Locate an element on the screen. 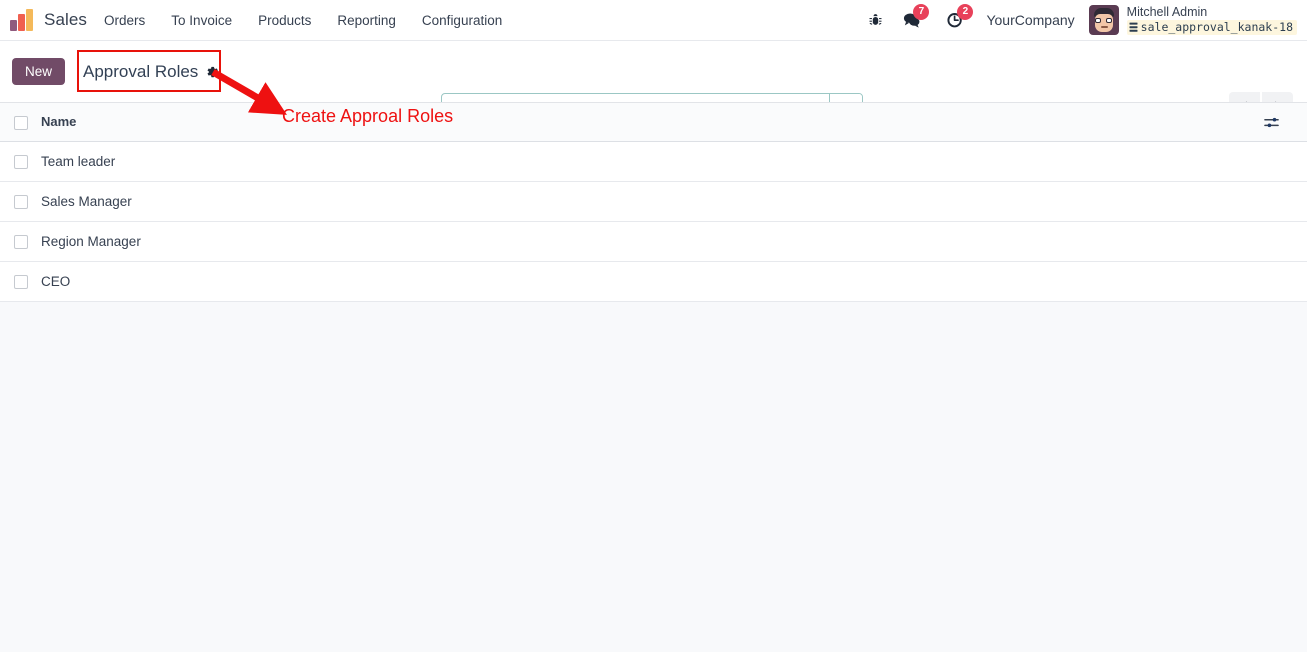 The width and height of the screenshot is (1307, 652). select-all-header is located at coordinates (20, 122).